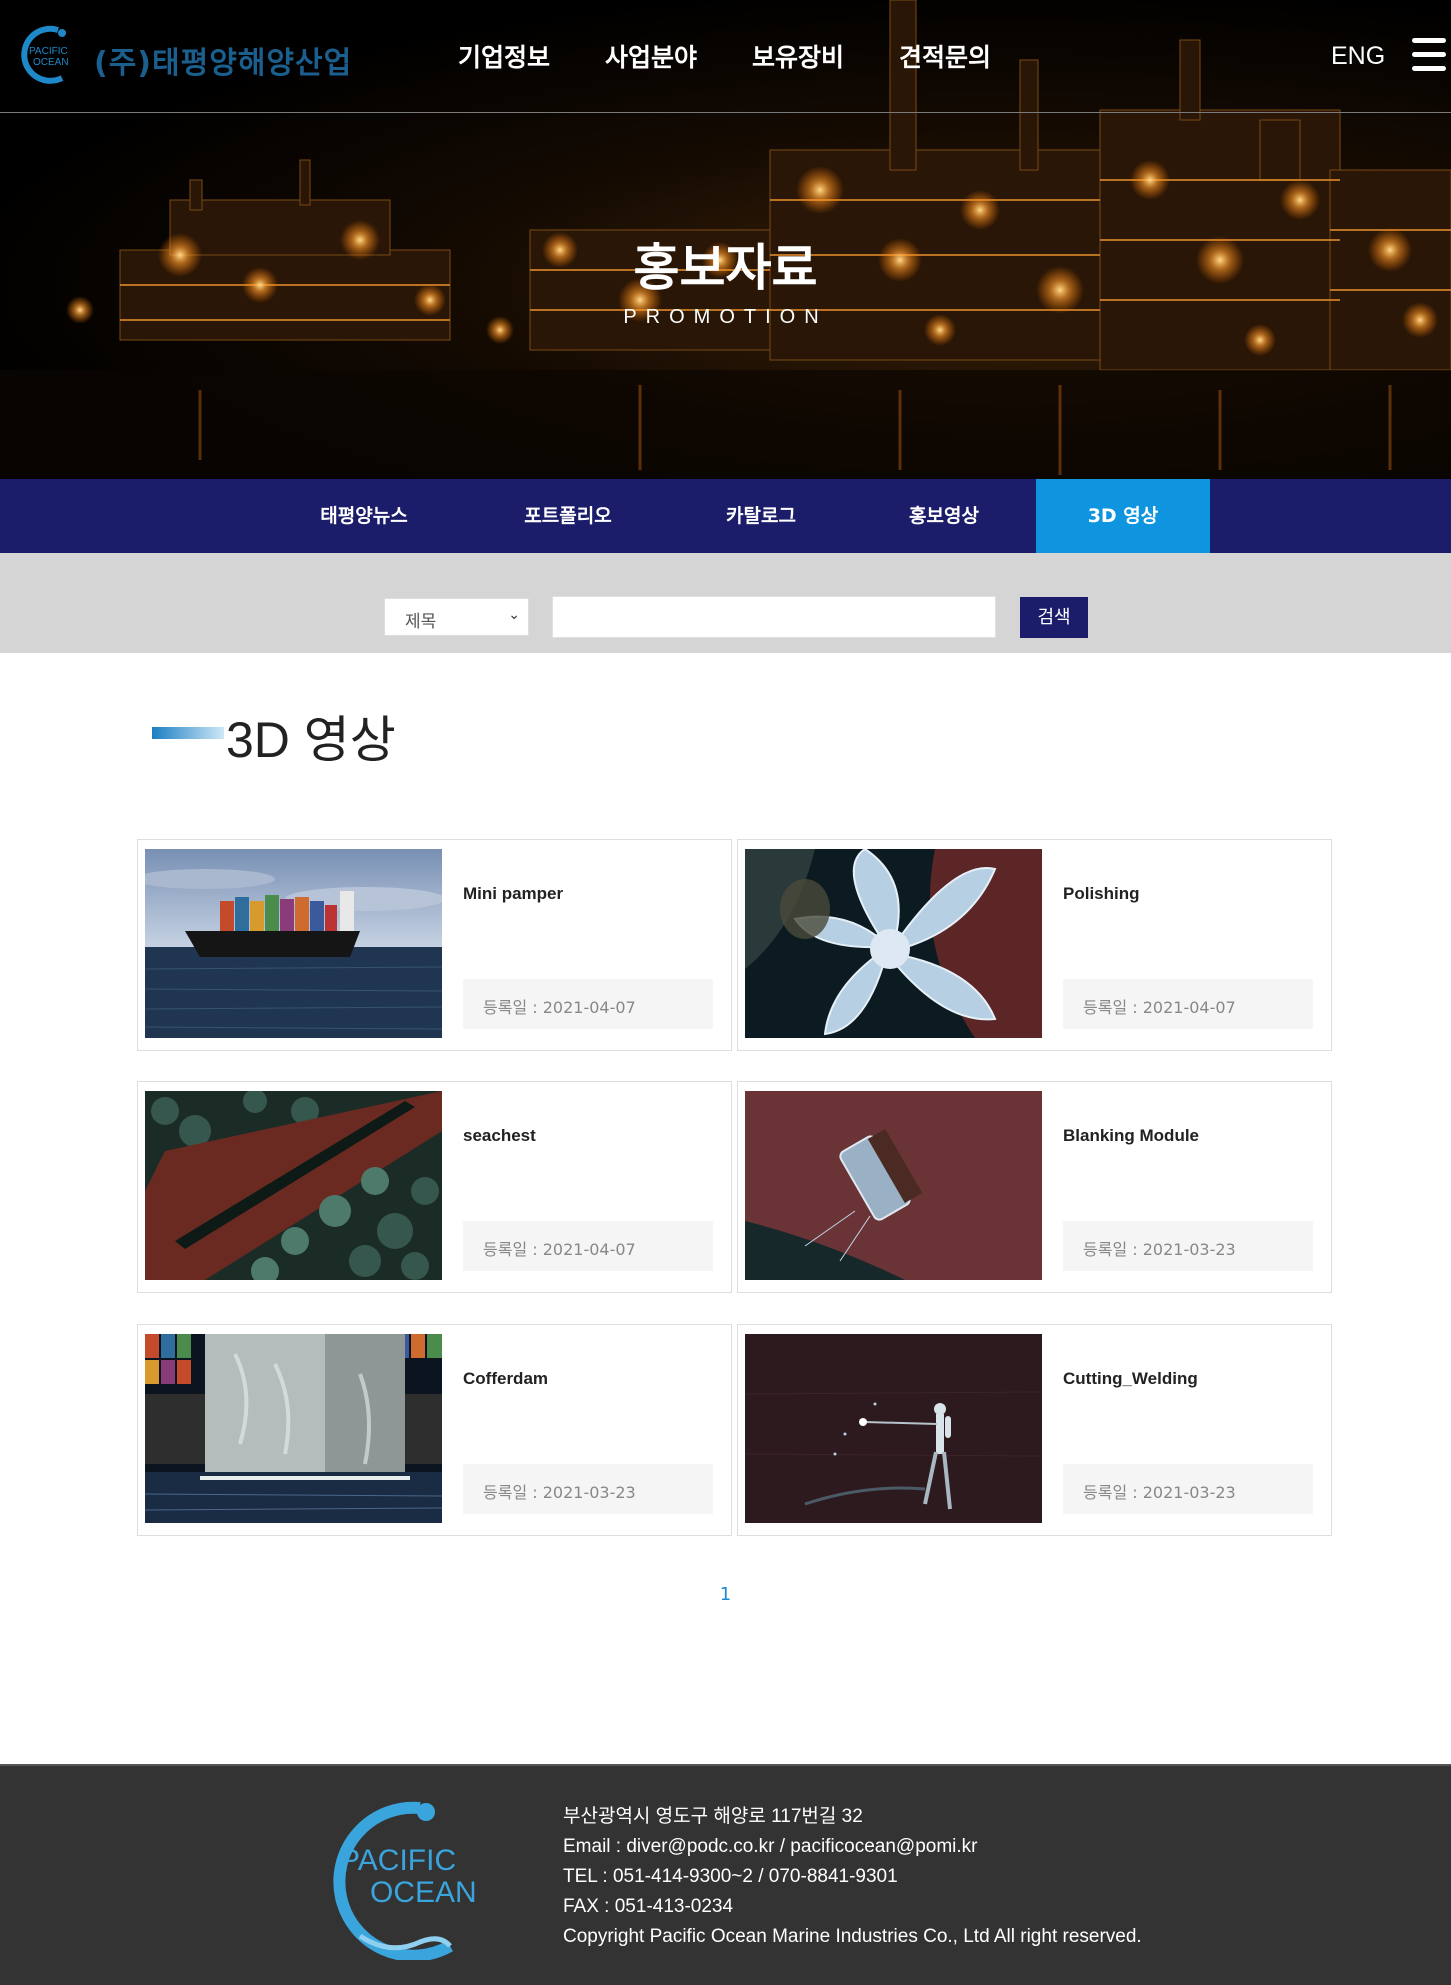 The image size is (1451, 1985). I want to click on footer-pacific-ocean-logo: PACIFIC OCEAN, so click(405, 1880).